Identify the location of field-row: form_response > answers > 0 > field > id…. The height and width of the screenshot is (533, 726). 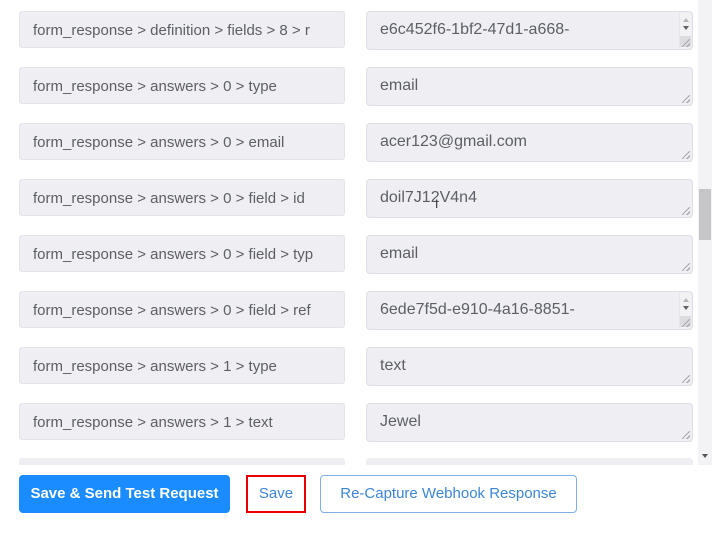
(356, 206).